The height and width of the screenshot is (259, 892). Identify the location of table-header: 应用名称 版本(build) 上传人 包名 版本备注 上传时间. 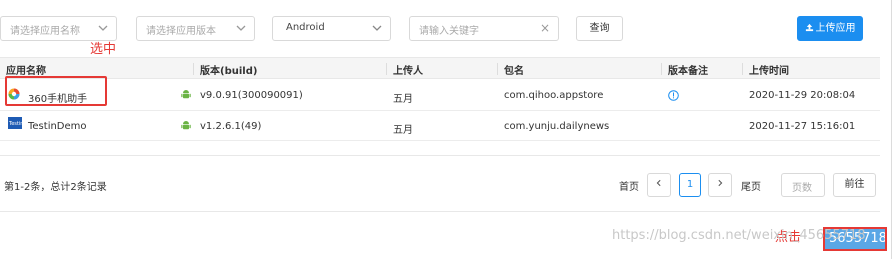
(440, 68).